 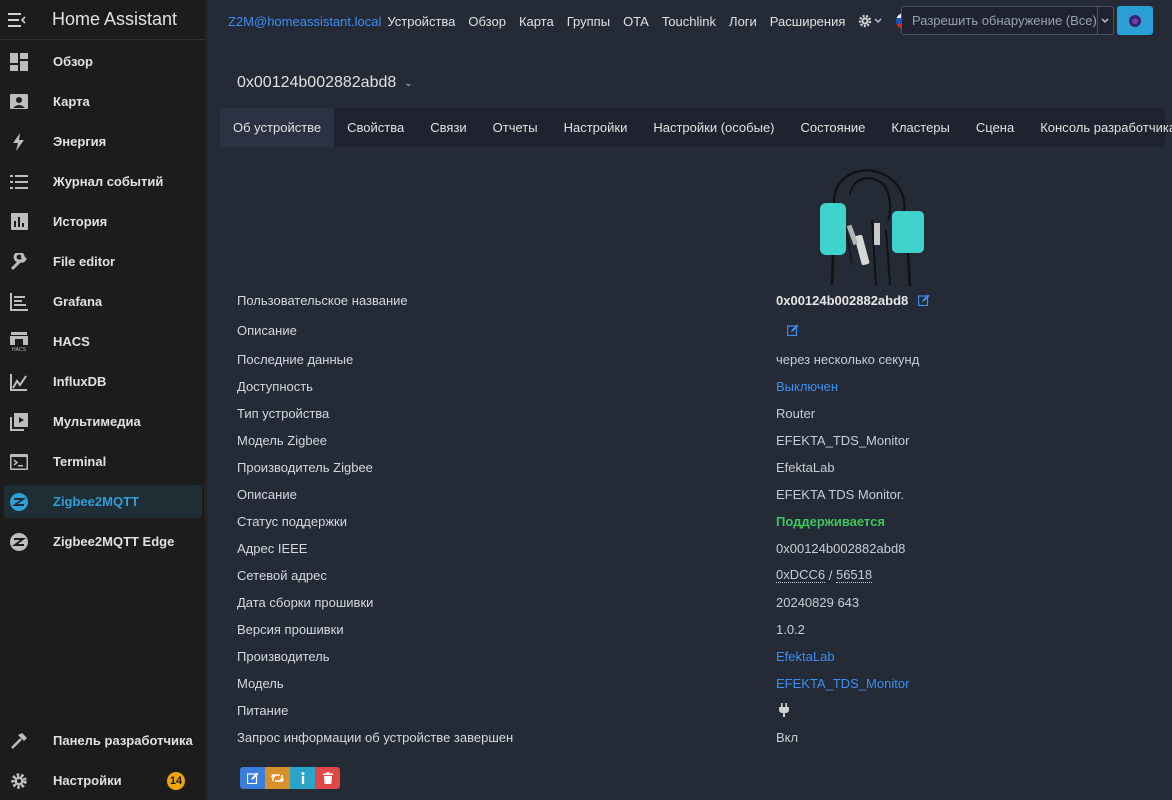 I want to click on row-model: Модель EFEKTA_TDS_Monitor, so click(x=687, y=683).